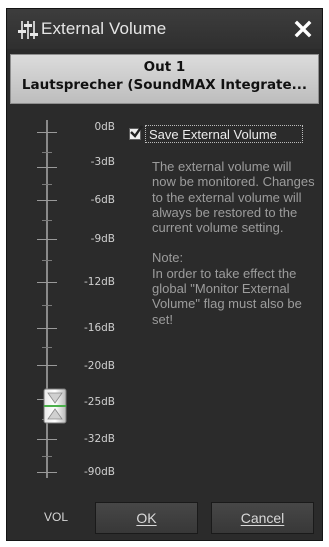 The height and width of the screenshot is (547, 329). I want to click on save-volume-checkbox, so click(136, 132).